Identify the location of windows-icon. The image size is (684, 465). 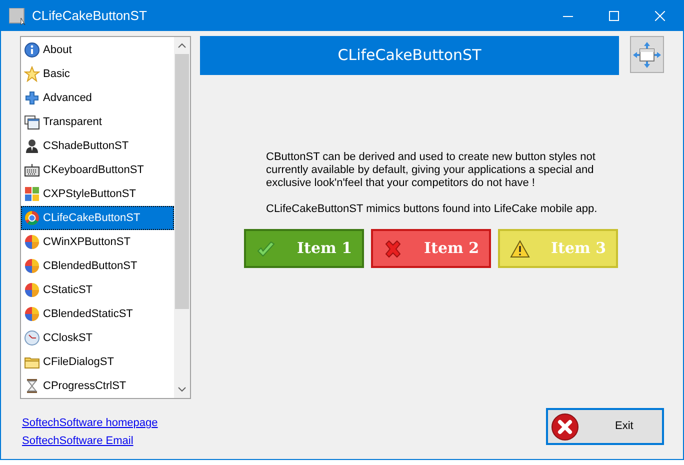
(32, 122).